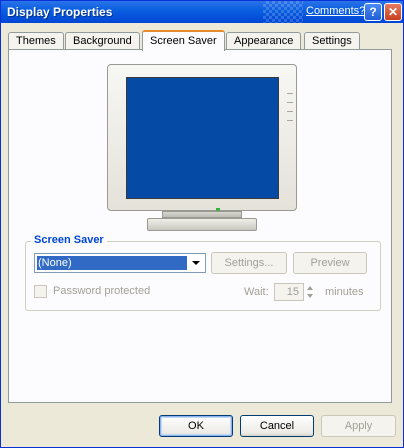 This screenshot has width=404, height=448. What do you see at coordinates (36, 40) in the screenshot?
I see `tab-themes: Themes` at bounding box center [36, 40].